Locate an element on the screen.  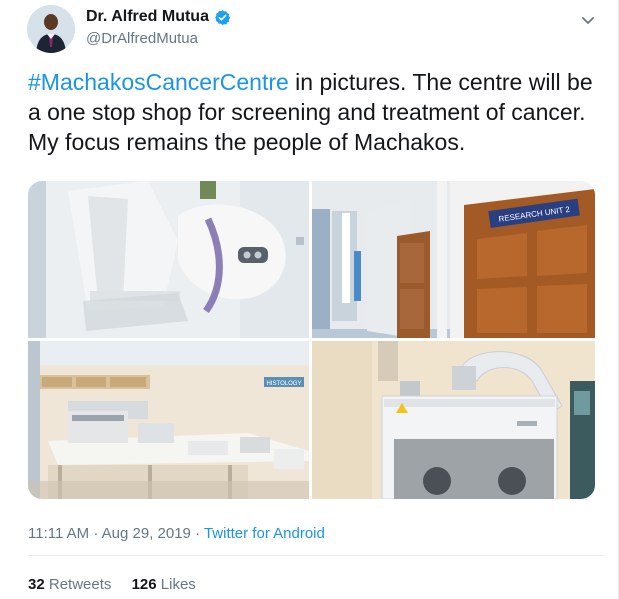
histology-sign: HISTOLOGY is located at coordinates (284, 384).